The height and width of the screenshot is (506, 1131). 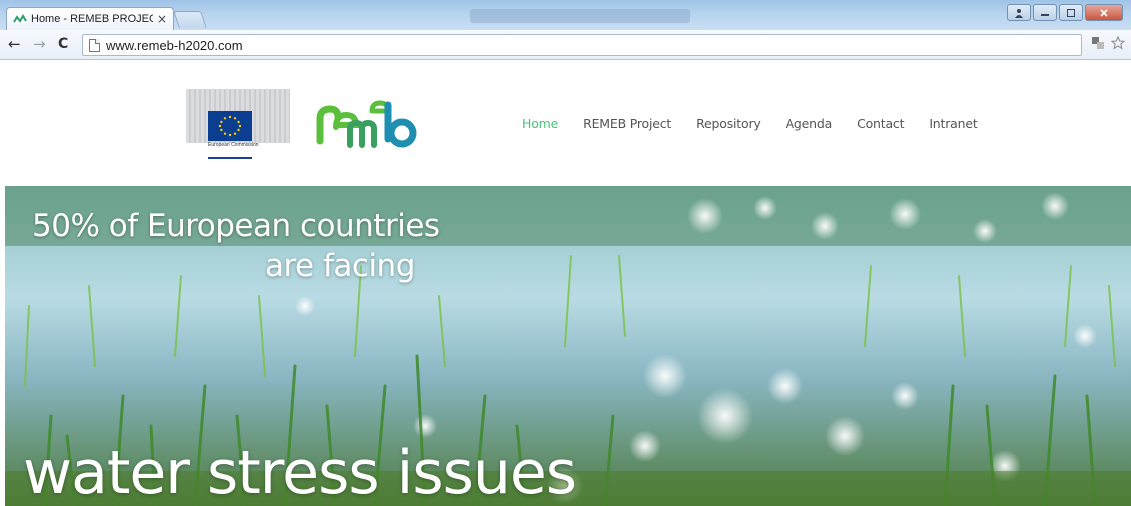 What do you see at coordinates (1108, 43) in the screenshot?
I see `toolbar-right` at bounding box center [1108, 43].